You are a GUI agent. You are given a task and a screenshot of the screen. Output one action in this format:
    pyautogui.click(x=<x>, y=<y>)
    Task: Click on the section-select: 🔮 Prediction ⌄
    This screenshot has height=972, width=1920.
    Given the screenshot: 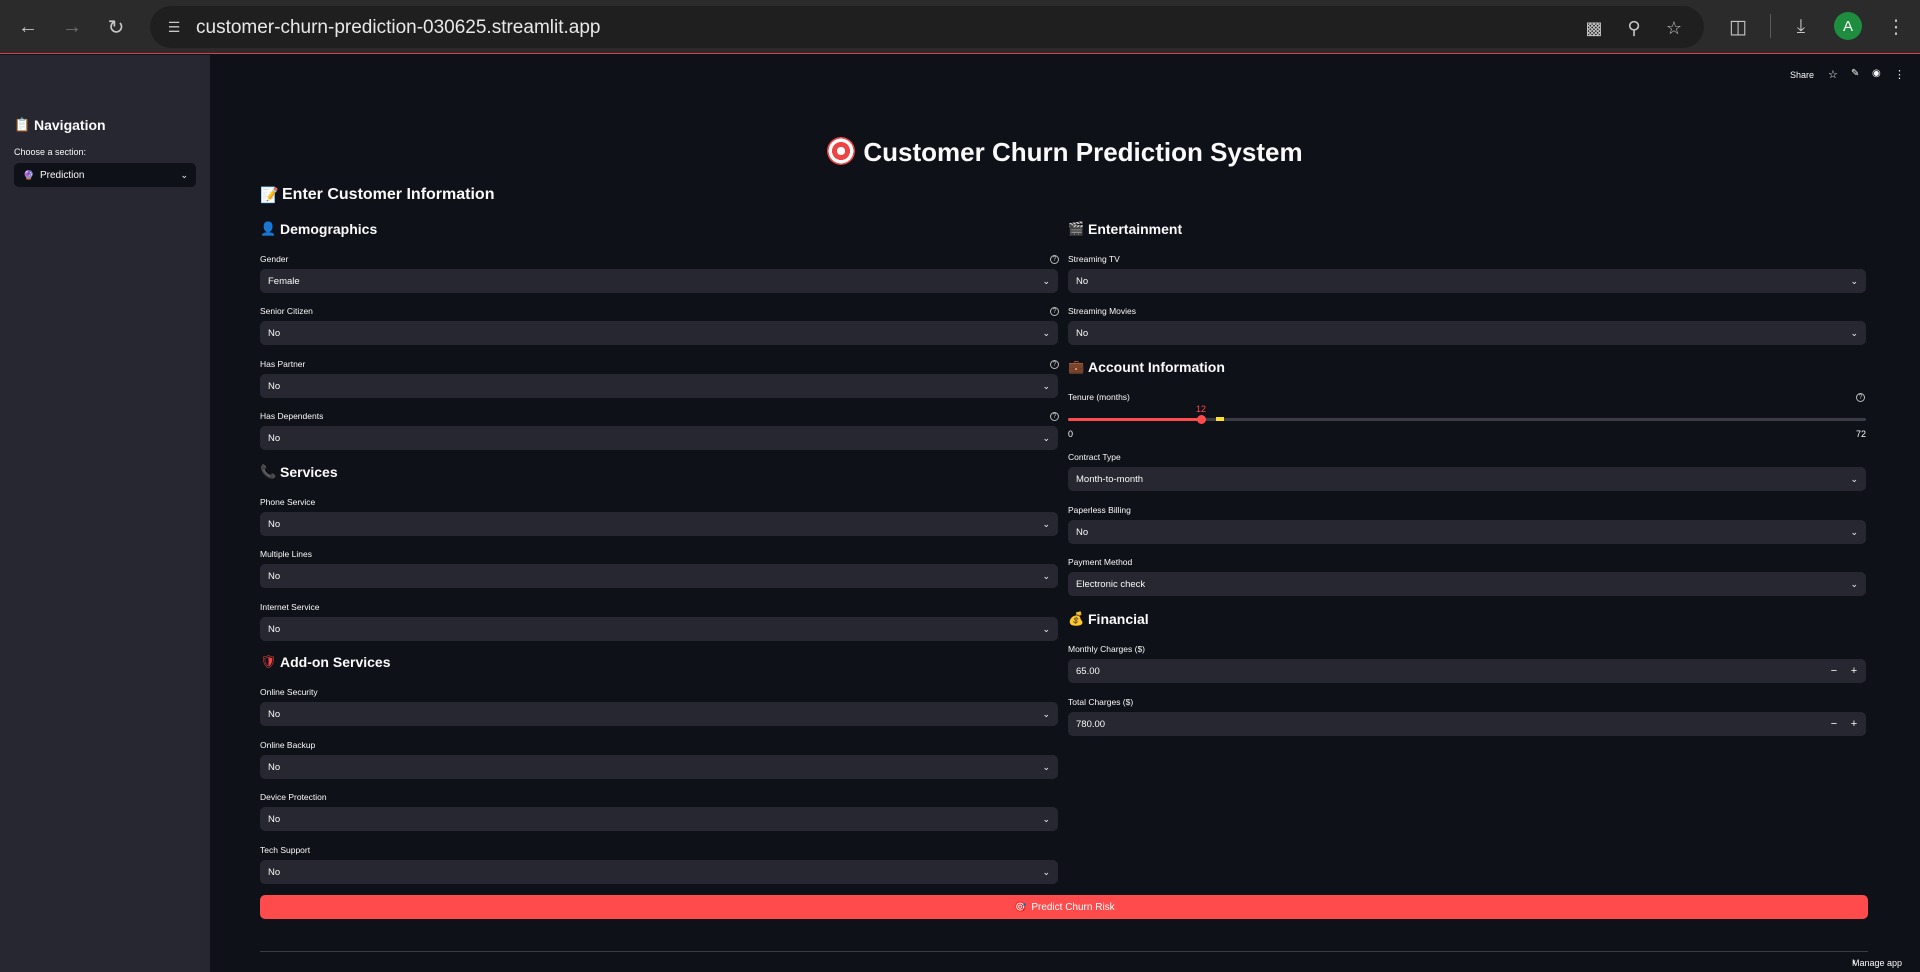 What is the action you would take?
    pyautogui.click(x=105, y=175)
    